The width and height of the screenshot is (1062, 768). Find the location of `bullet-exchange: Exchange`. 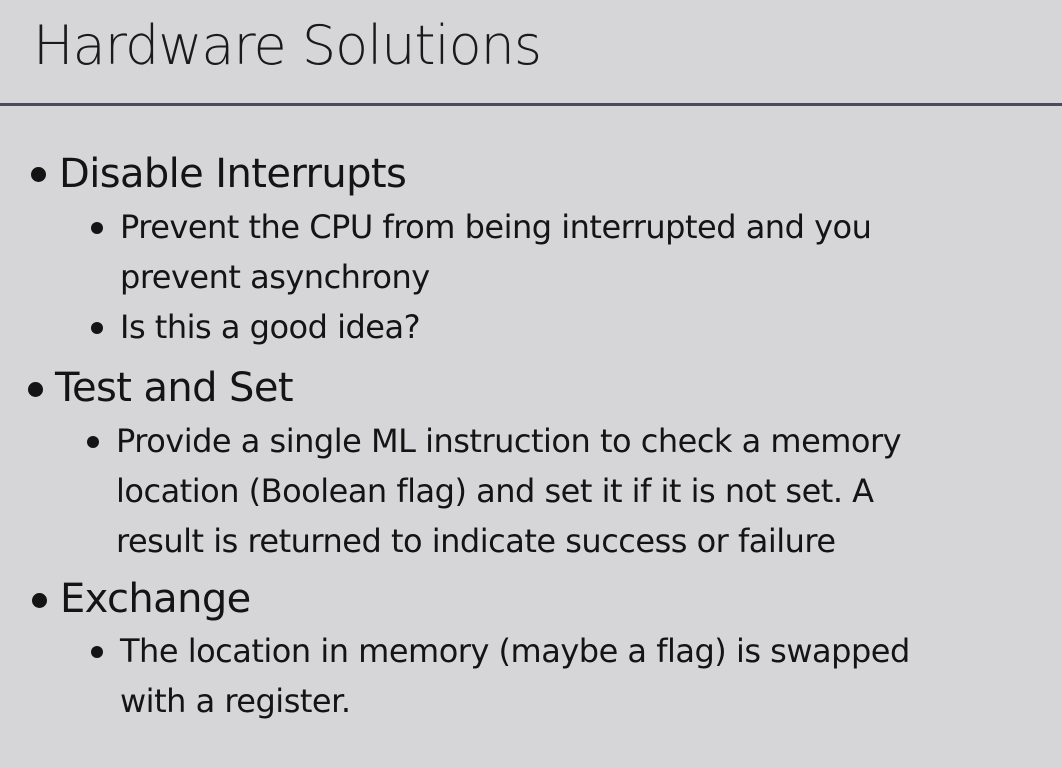

bullet-exchange: Exchange is located at coordinates (155, 599).